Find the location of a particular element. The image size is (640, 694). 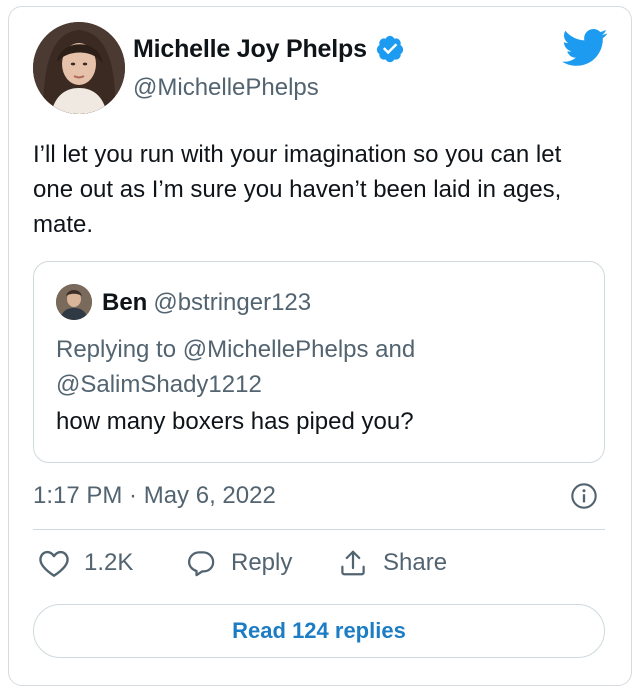

author-display-name: Michelle Joy Phelps is located at coordinates (250, 49).